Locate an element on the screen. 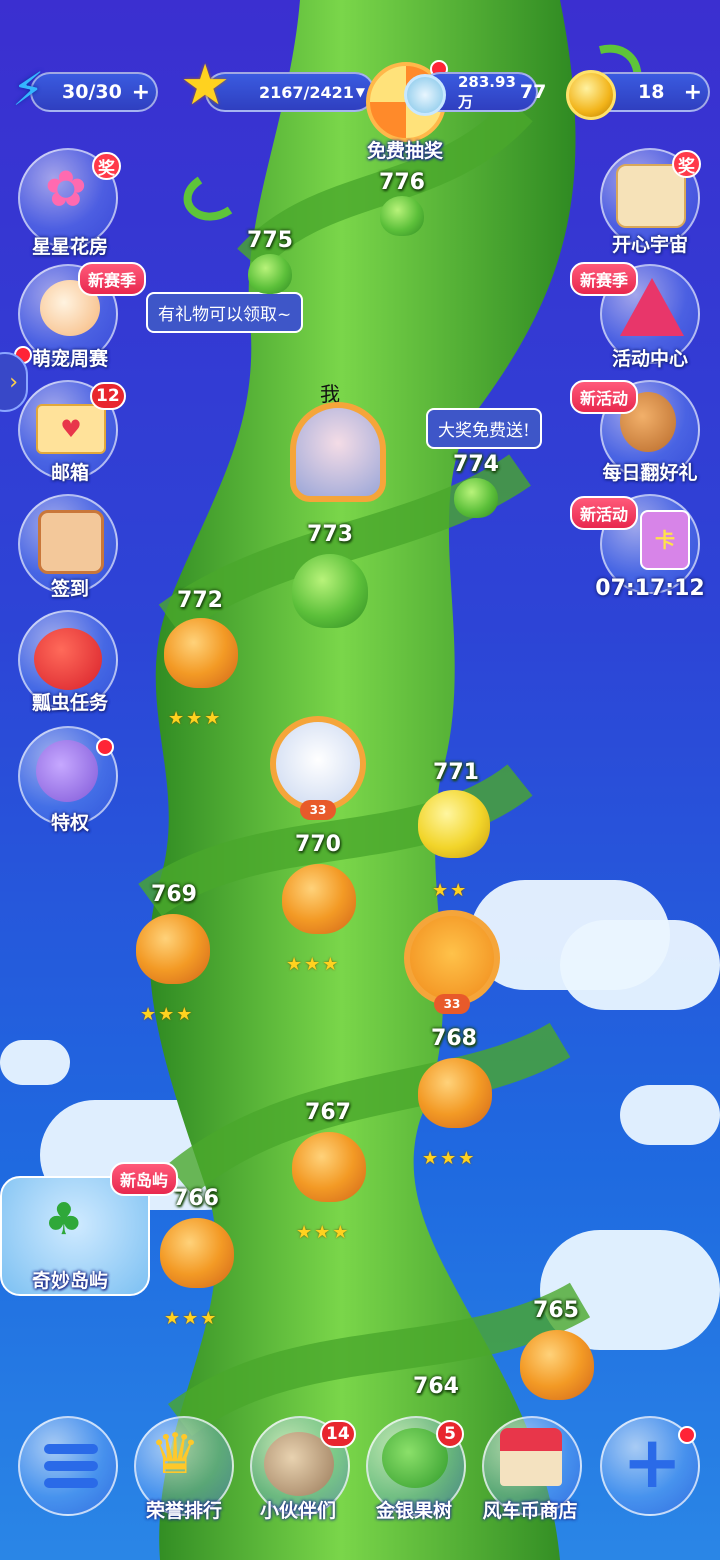 The image size is (720, 1560). gold-plus-icon: + is located at coordinates (693, 92).